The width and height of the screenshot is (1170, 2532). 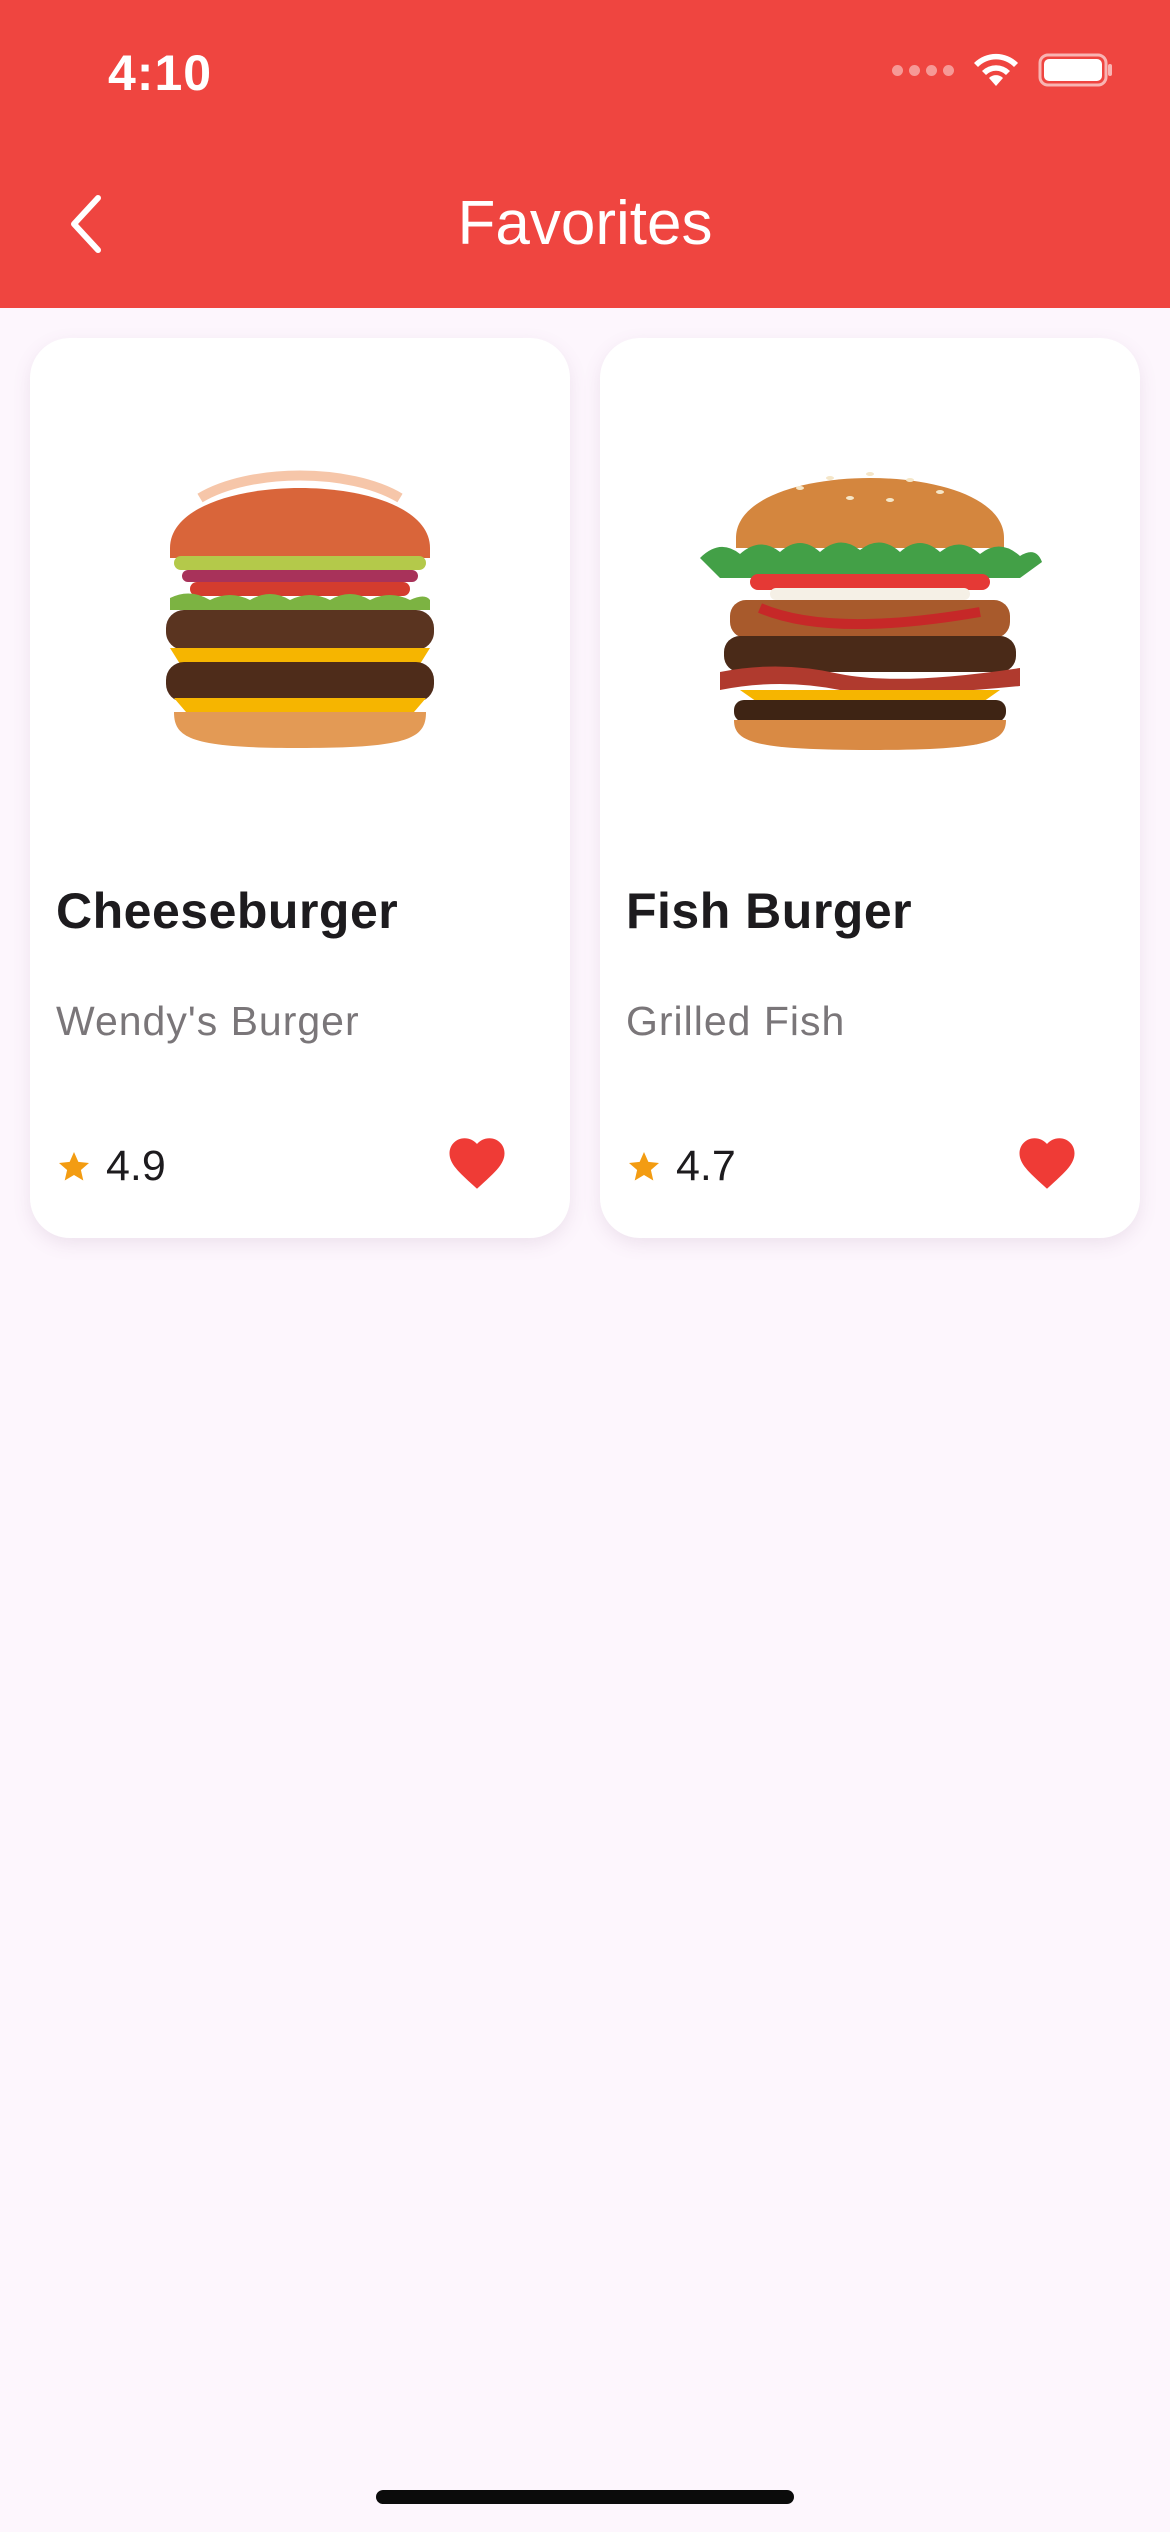 What do you see at coordinates (996, 69) in the screenshot?
I see `wifi-icon` at bounding box center [996, 69].